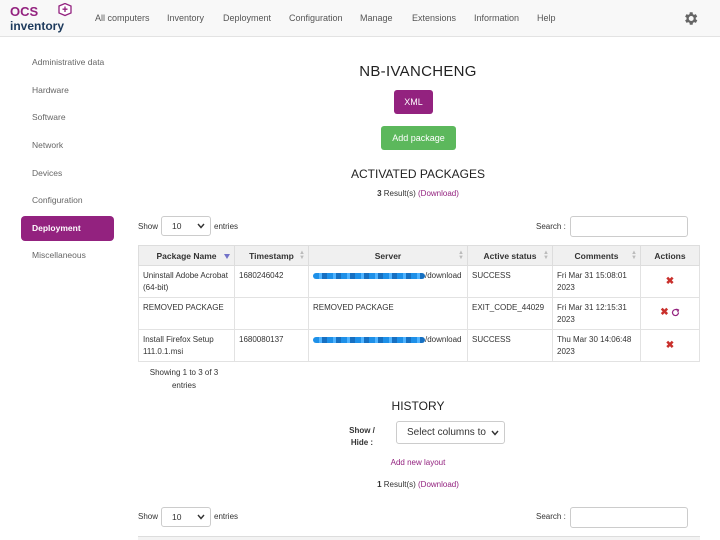 This screenshot has height=540, width=720. I want to click on sidebar-item-configuration: Configuration, so click(67, 200).